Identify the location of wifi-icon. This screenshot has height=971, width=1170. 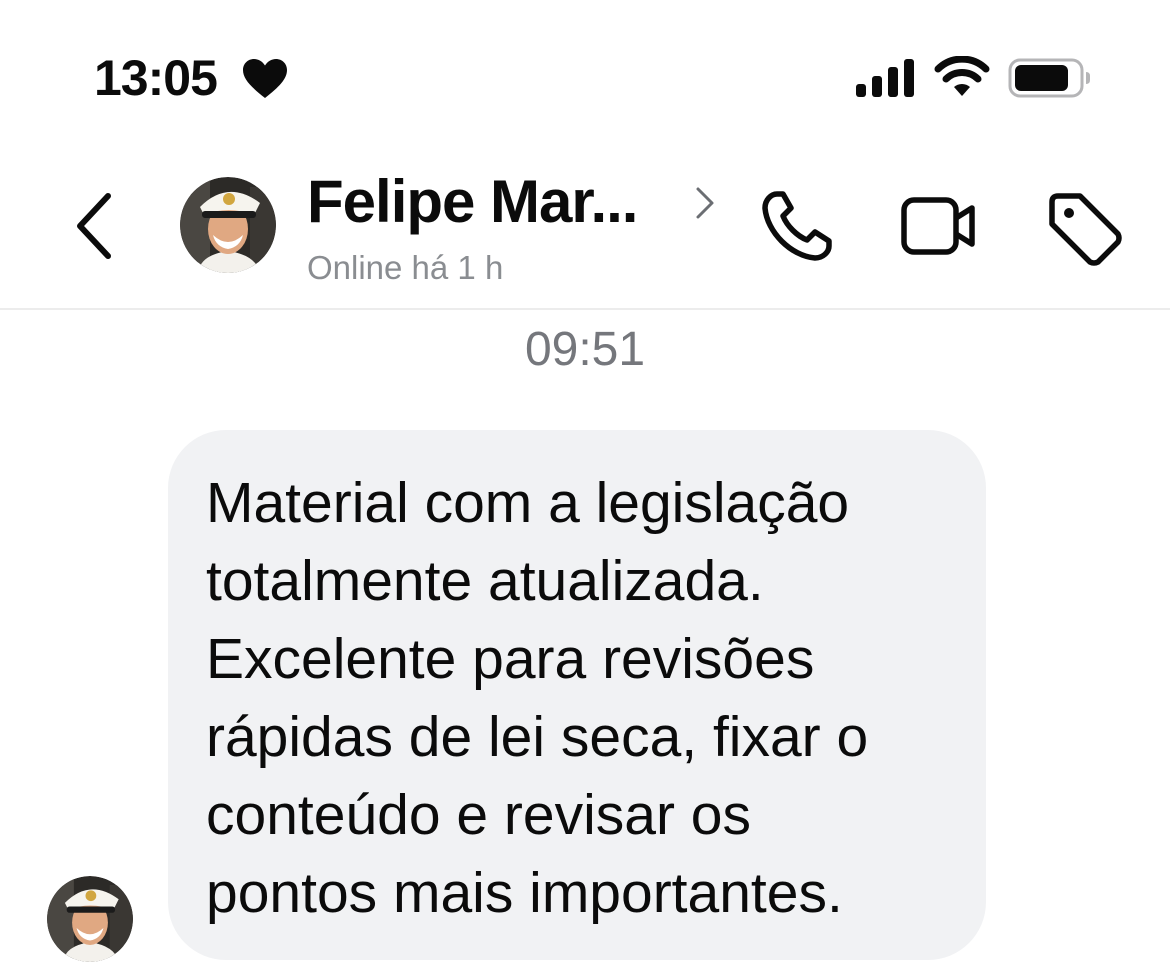
(962, 77).